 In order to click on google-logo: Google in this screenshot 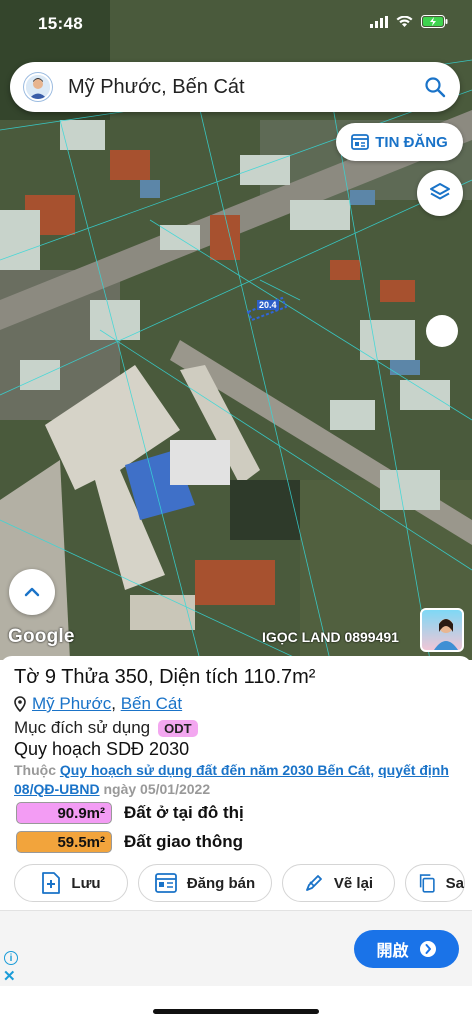, I will do `click(41, 636)`.